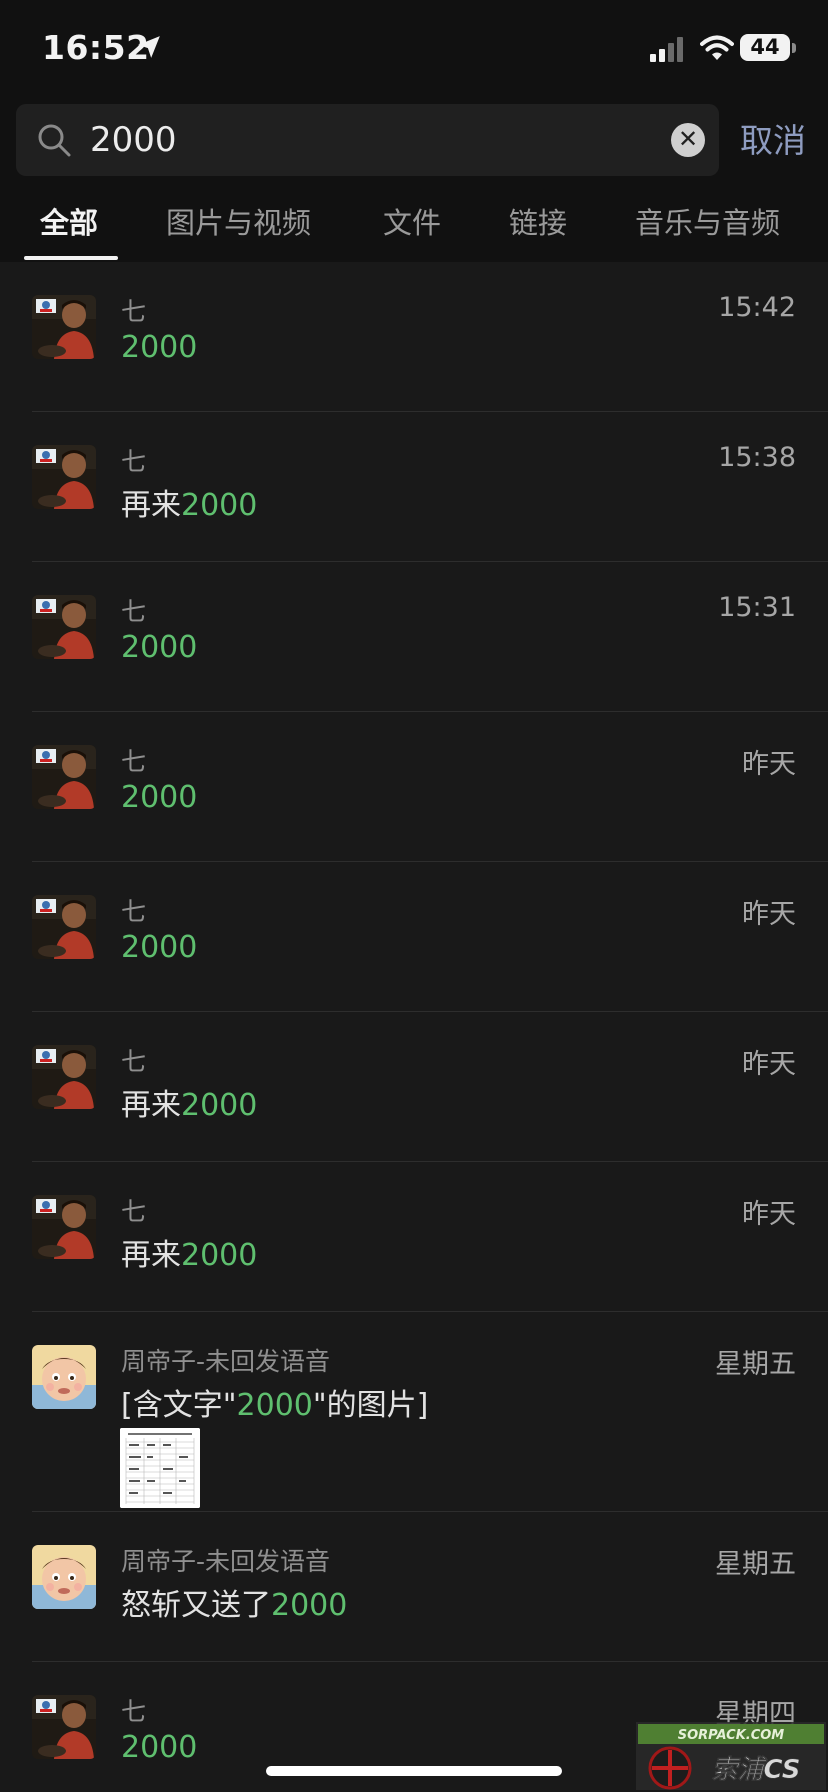 The width and height of the screenshot is (828, 1792). What do you see at coordinates (414, 50) in the screenshot?
I see `status-bar: 16:52 44` at bounding box center [414, 50].